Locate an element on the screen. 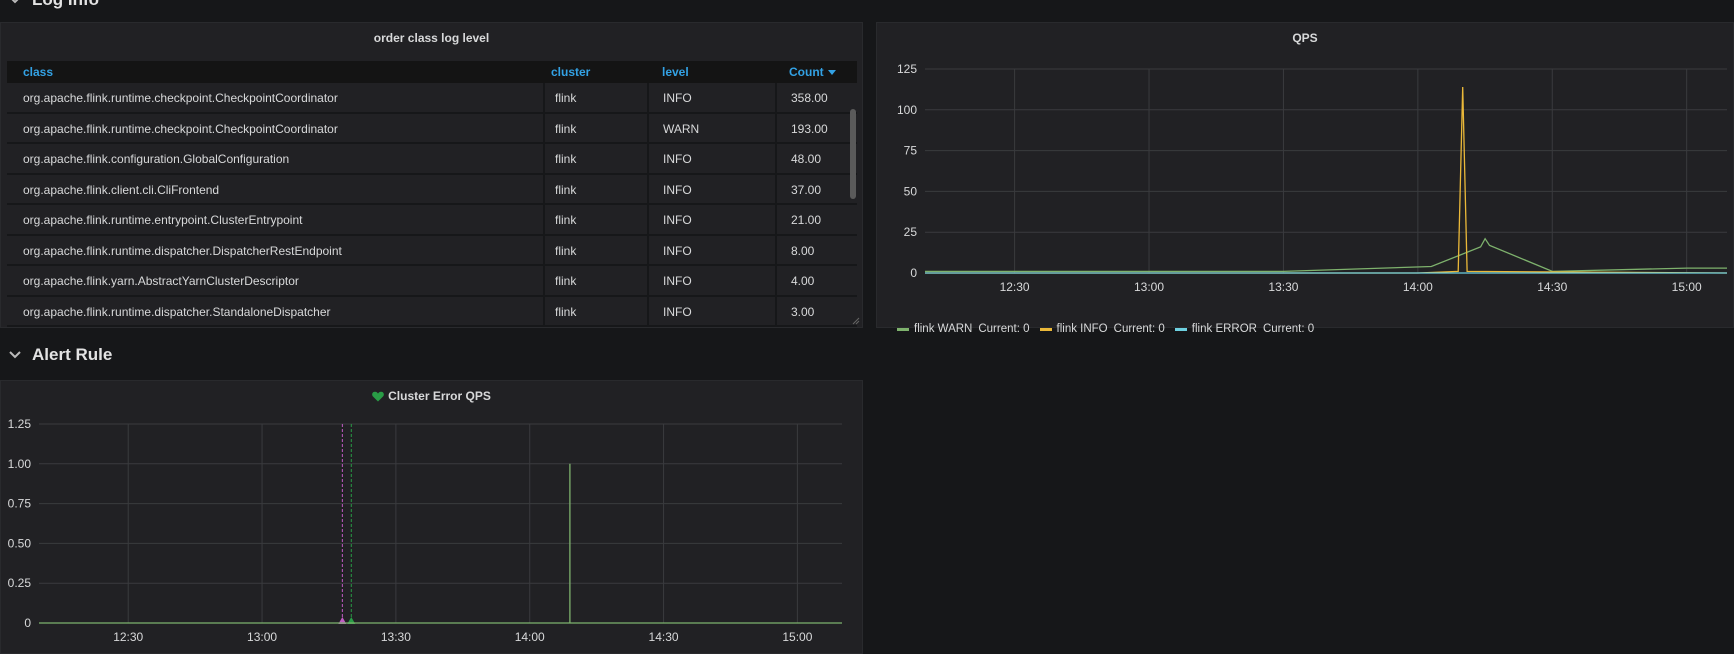  legend-item-info: flink INFO Current: 0 is located at coordinates (1102, 329).